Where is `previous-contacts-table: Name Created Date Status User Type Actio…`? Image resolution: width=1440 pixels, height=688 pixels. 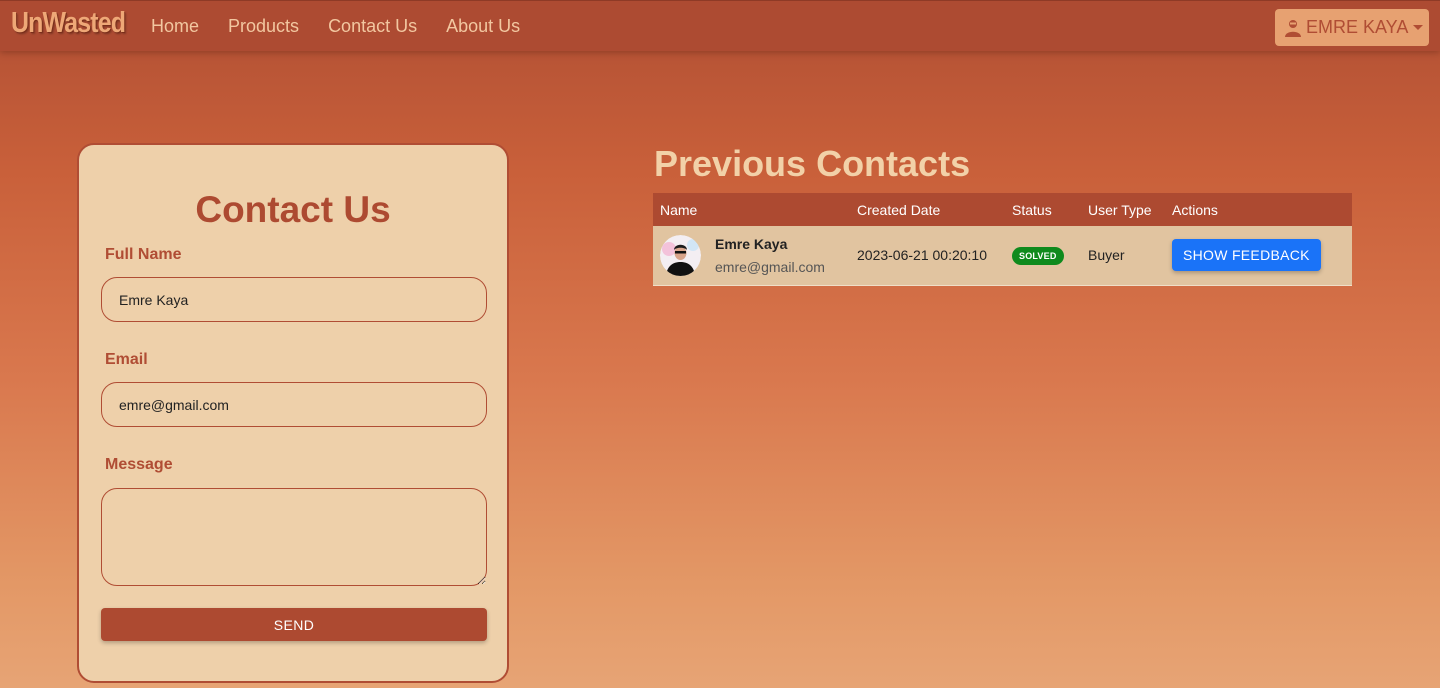
previous-contacts-table: Name Created Date Status User Type Actio… is located at coordinates (1002, 239).